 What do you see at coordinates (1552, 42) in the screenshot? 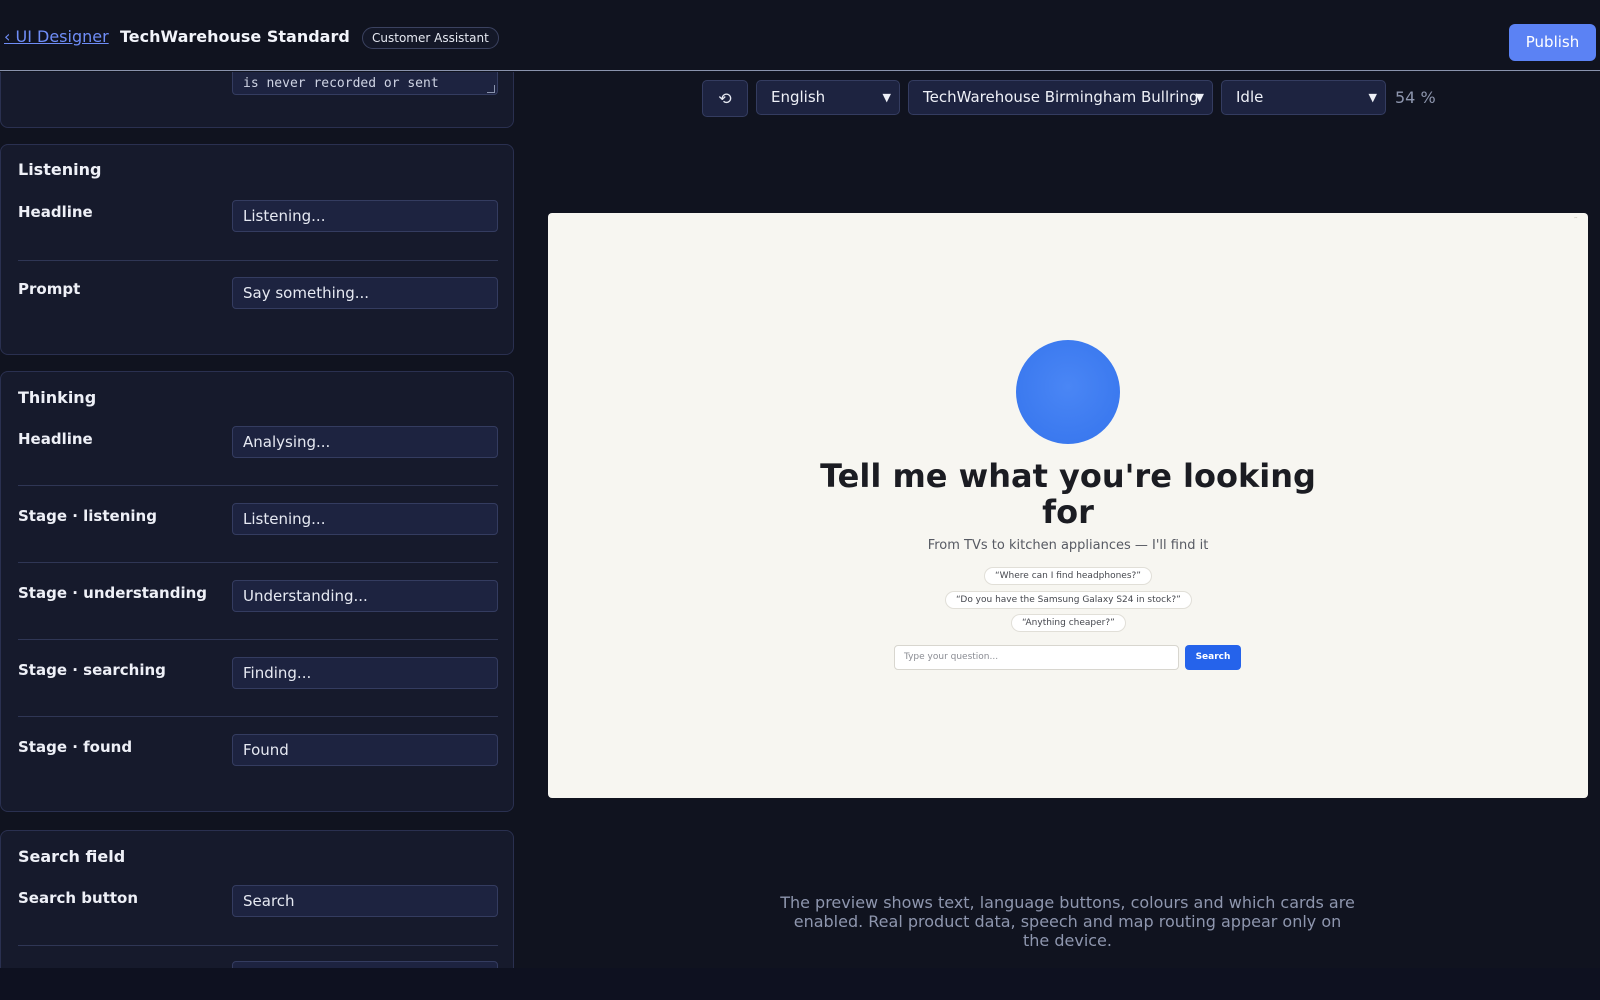
I see `publish-button: Publish` at bounding box center [1552, 42].